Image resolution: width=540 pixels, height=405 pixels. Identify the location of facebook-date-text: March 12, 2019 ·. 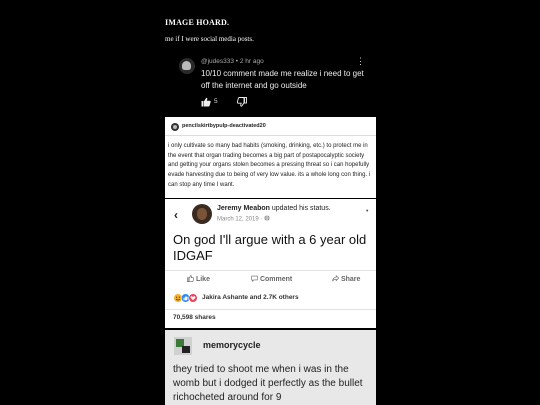
(239, 220).